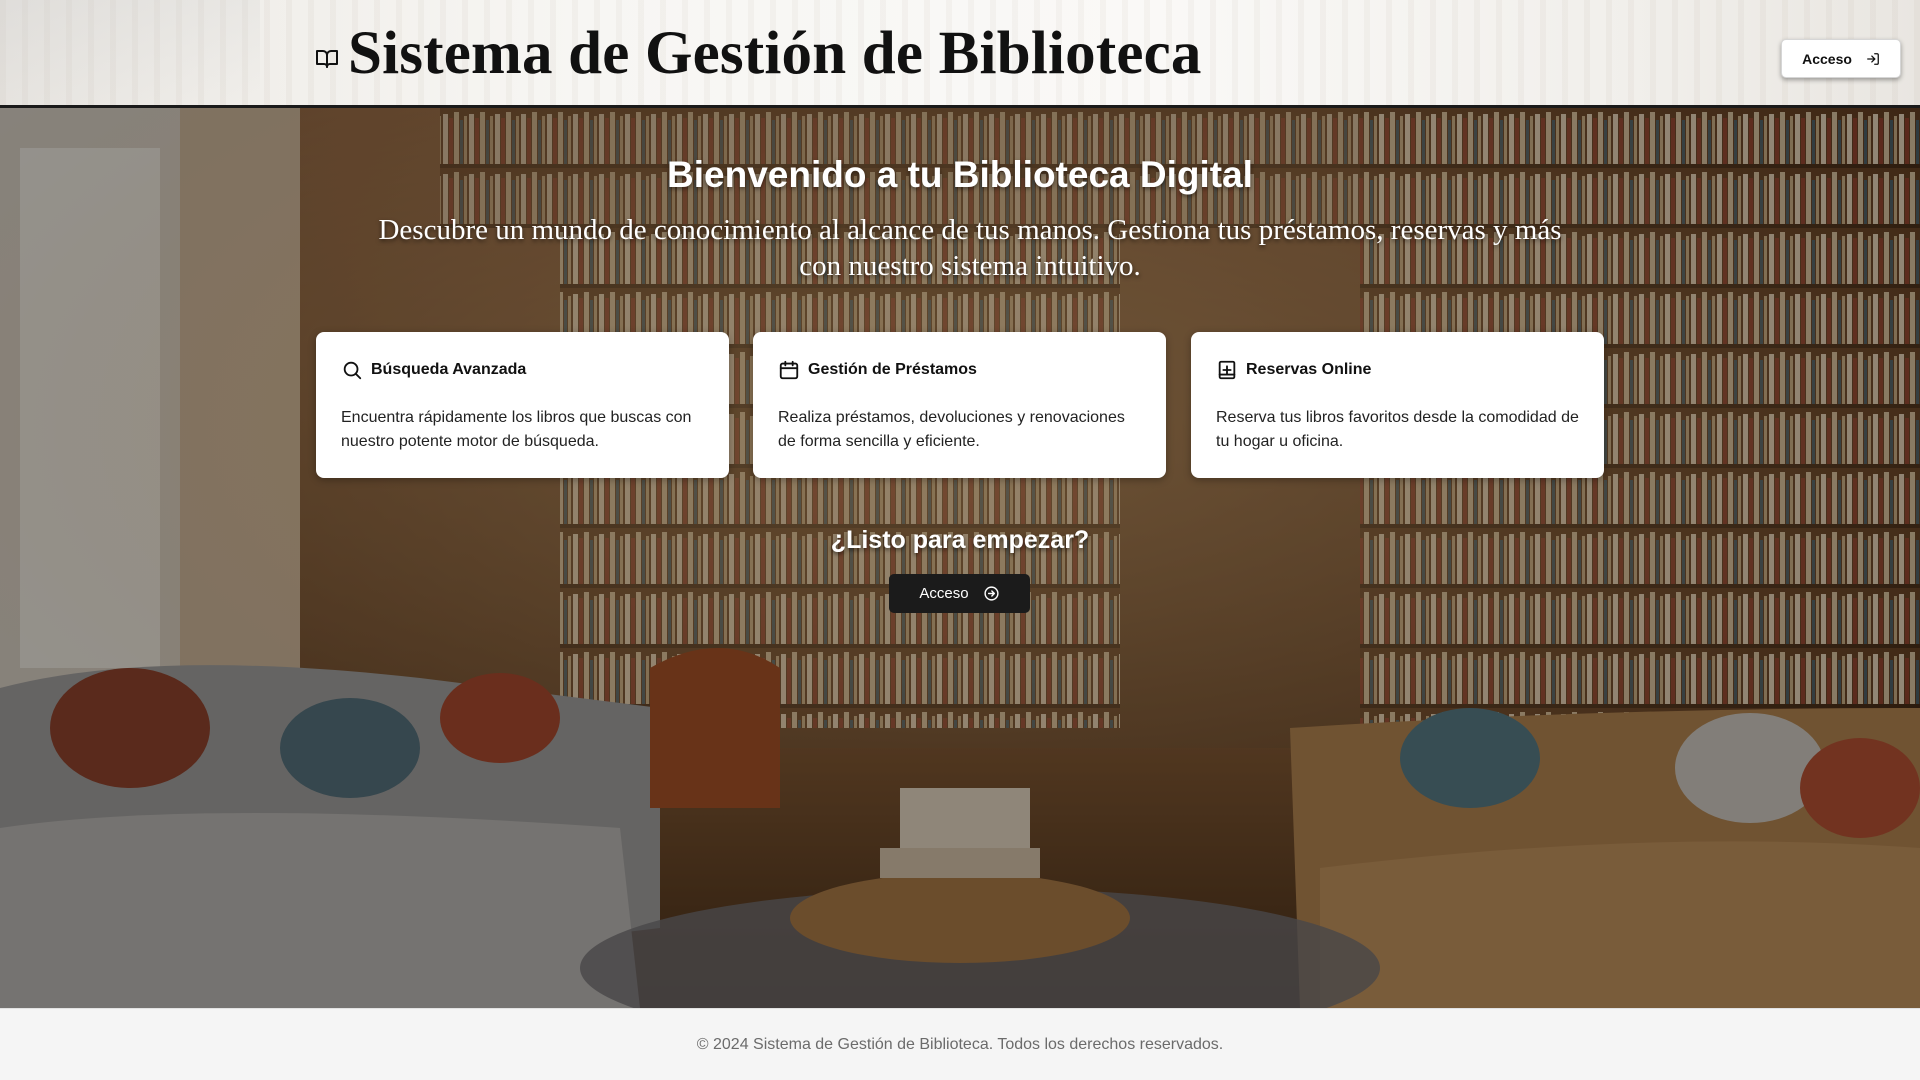 Image resolution: width=1920 pixels, height=1080 pixels. I want to click on hero-title: Bienvenido a tu Biblioteca Digital, so click(960, 174).